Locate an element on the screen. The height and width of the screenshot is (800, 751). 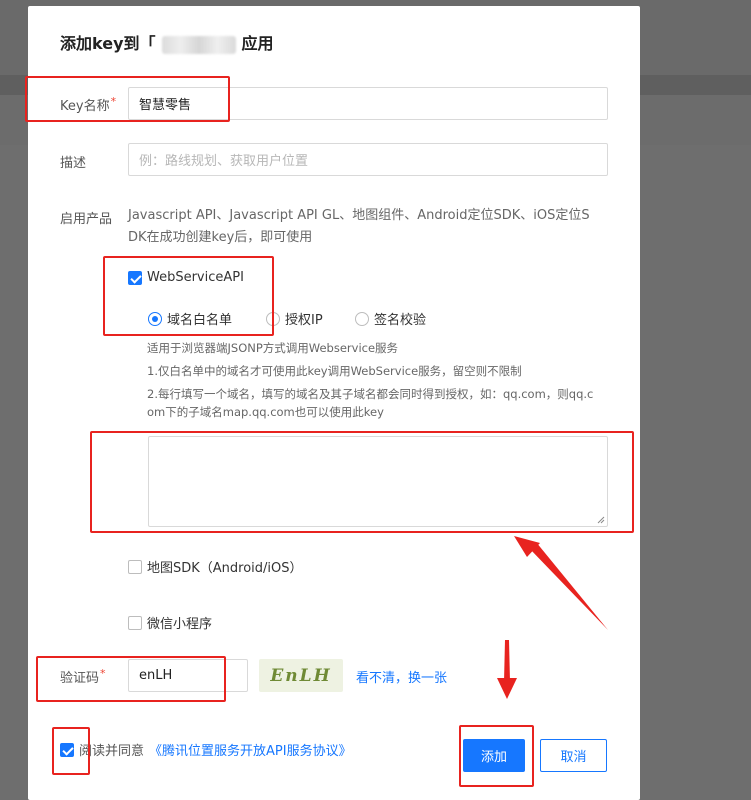
domain-whitelist-textarea is located at coordinates (378, 481).